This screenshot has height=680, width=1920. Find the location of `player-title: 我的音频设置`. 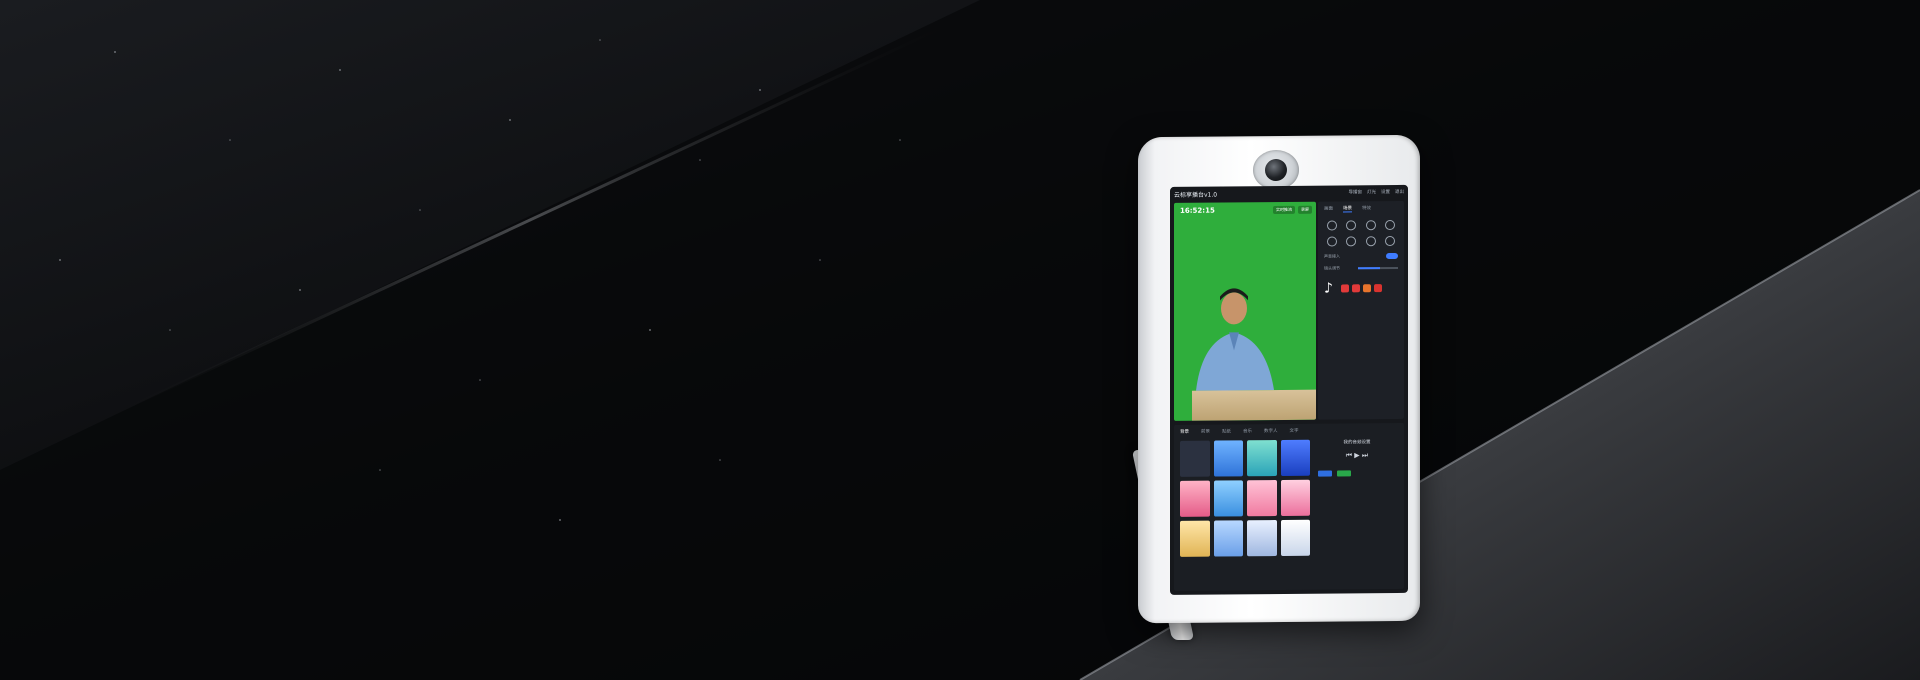

player-title: 我的音频设置 is located at coordinates (1357, 443).